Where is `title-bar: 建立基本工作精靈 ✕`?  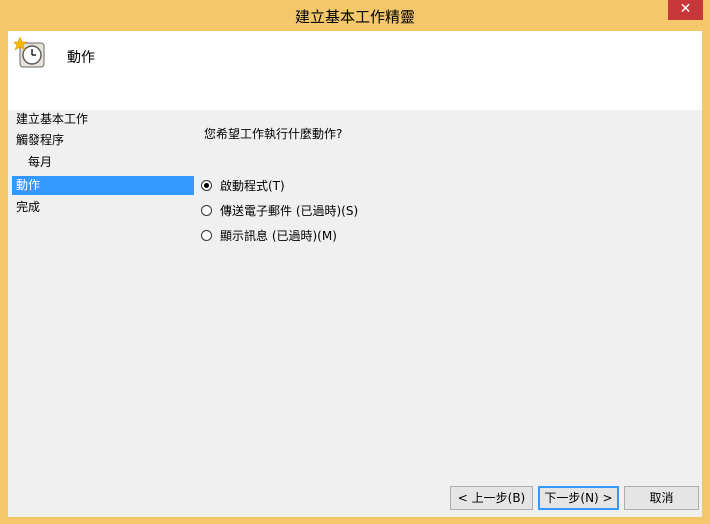 title-bar: 建立基本工作精靈 ✕ is located at coordinates (355, 15).